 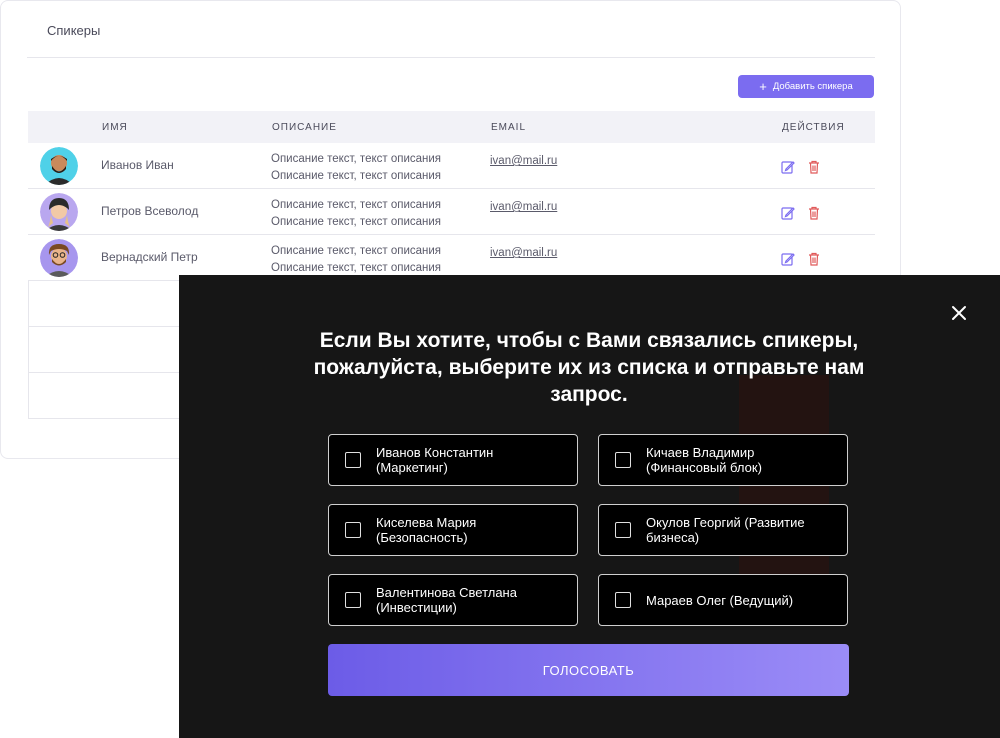 I want to click on add-speaker-button: + Добавить спикера, so click(x=806, y=86).